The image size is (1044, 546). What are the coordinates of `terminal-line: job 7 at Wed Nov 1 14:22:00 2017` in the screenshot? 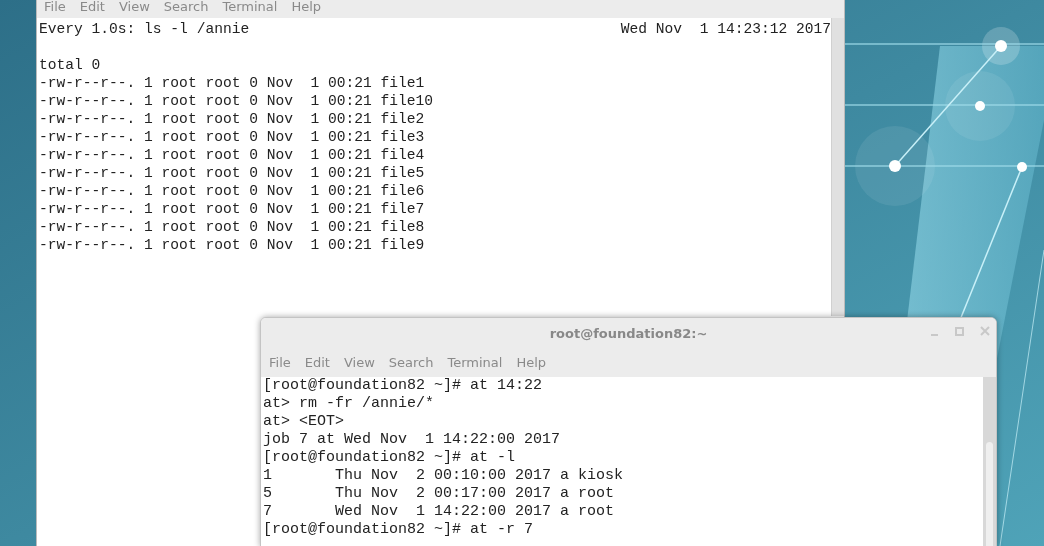 It's located at (412, 440).